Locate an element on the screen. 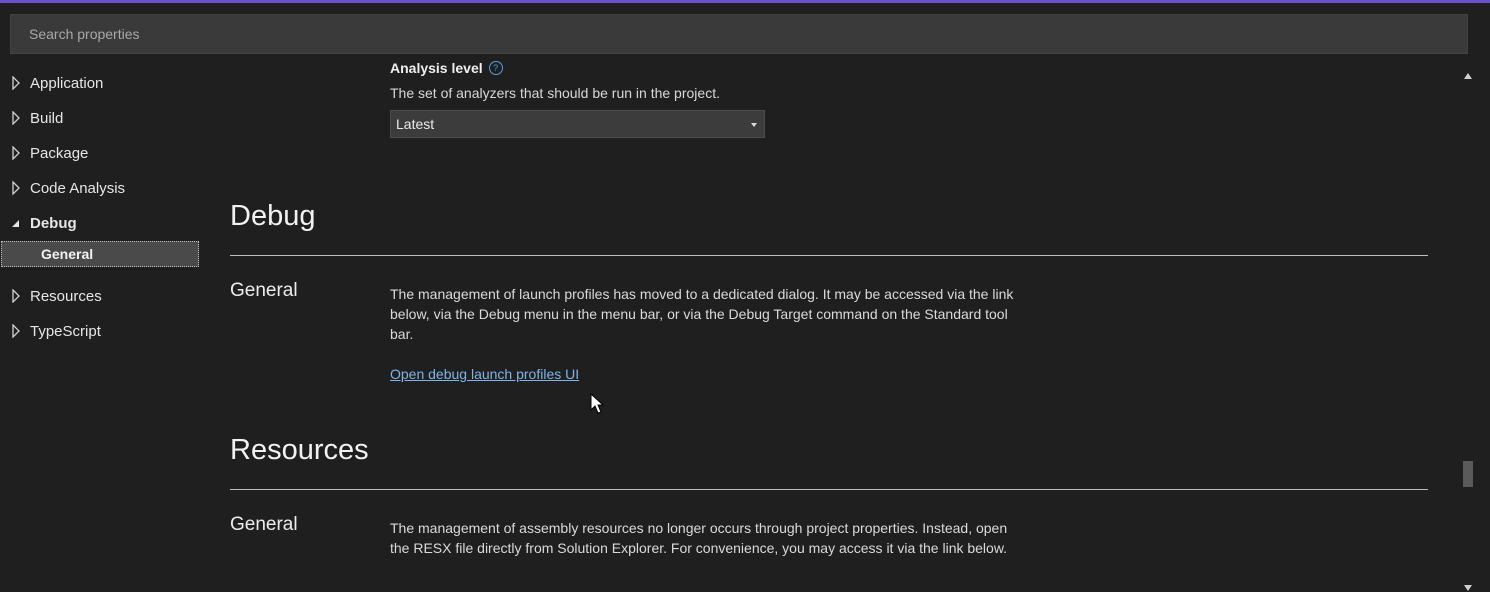 The height and width of the screenshot is (592, 1490). sidebar-item-build: Build is located at coordinates (100, 118).